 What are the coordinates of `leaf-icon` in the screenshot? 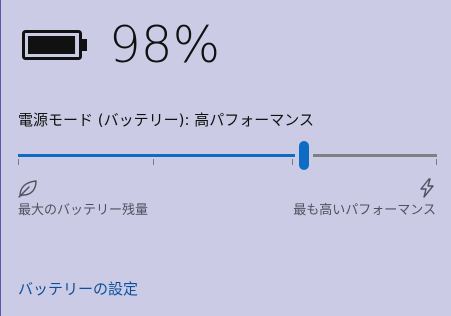 It's located at (27, 189).